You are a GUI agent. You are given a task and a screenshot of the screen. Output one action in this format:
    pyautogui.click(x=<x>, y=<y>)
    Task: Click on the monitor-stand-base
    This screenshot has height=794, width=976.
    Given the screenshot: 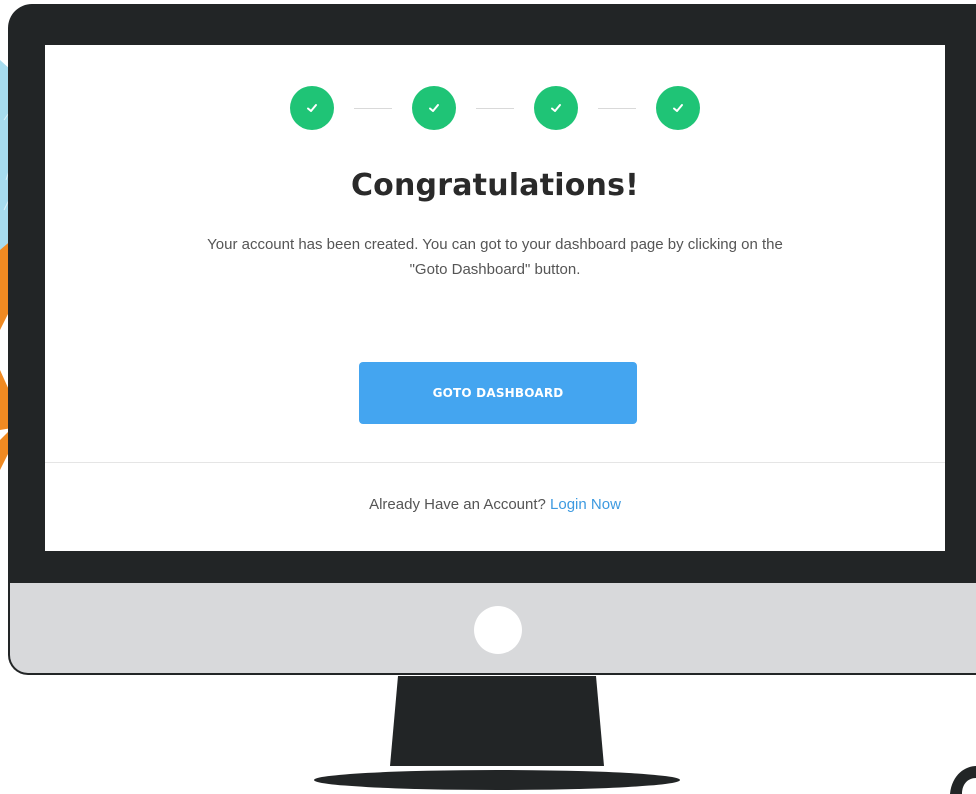 What is the action you would take?
    pyautogui.click(x=497, y=780)
    